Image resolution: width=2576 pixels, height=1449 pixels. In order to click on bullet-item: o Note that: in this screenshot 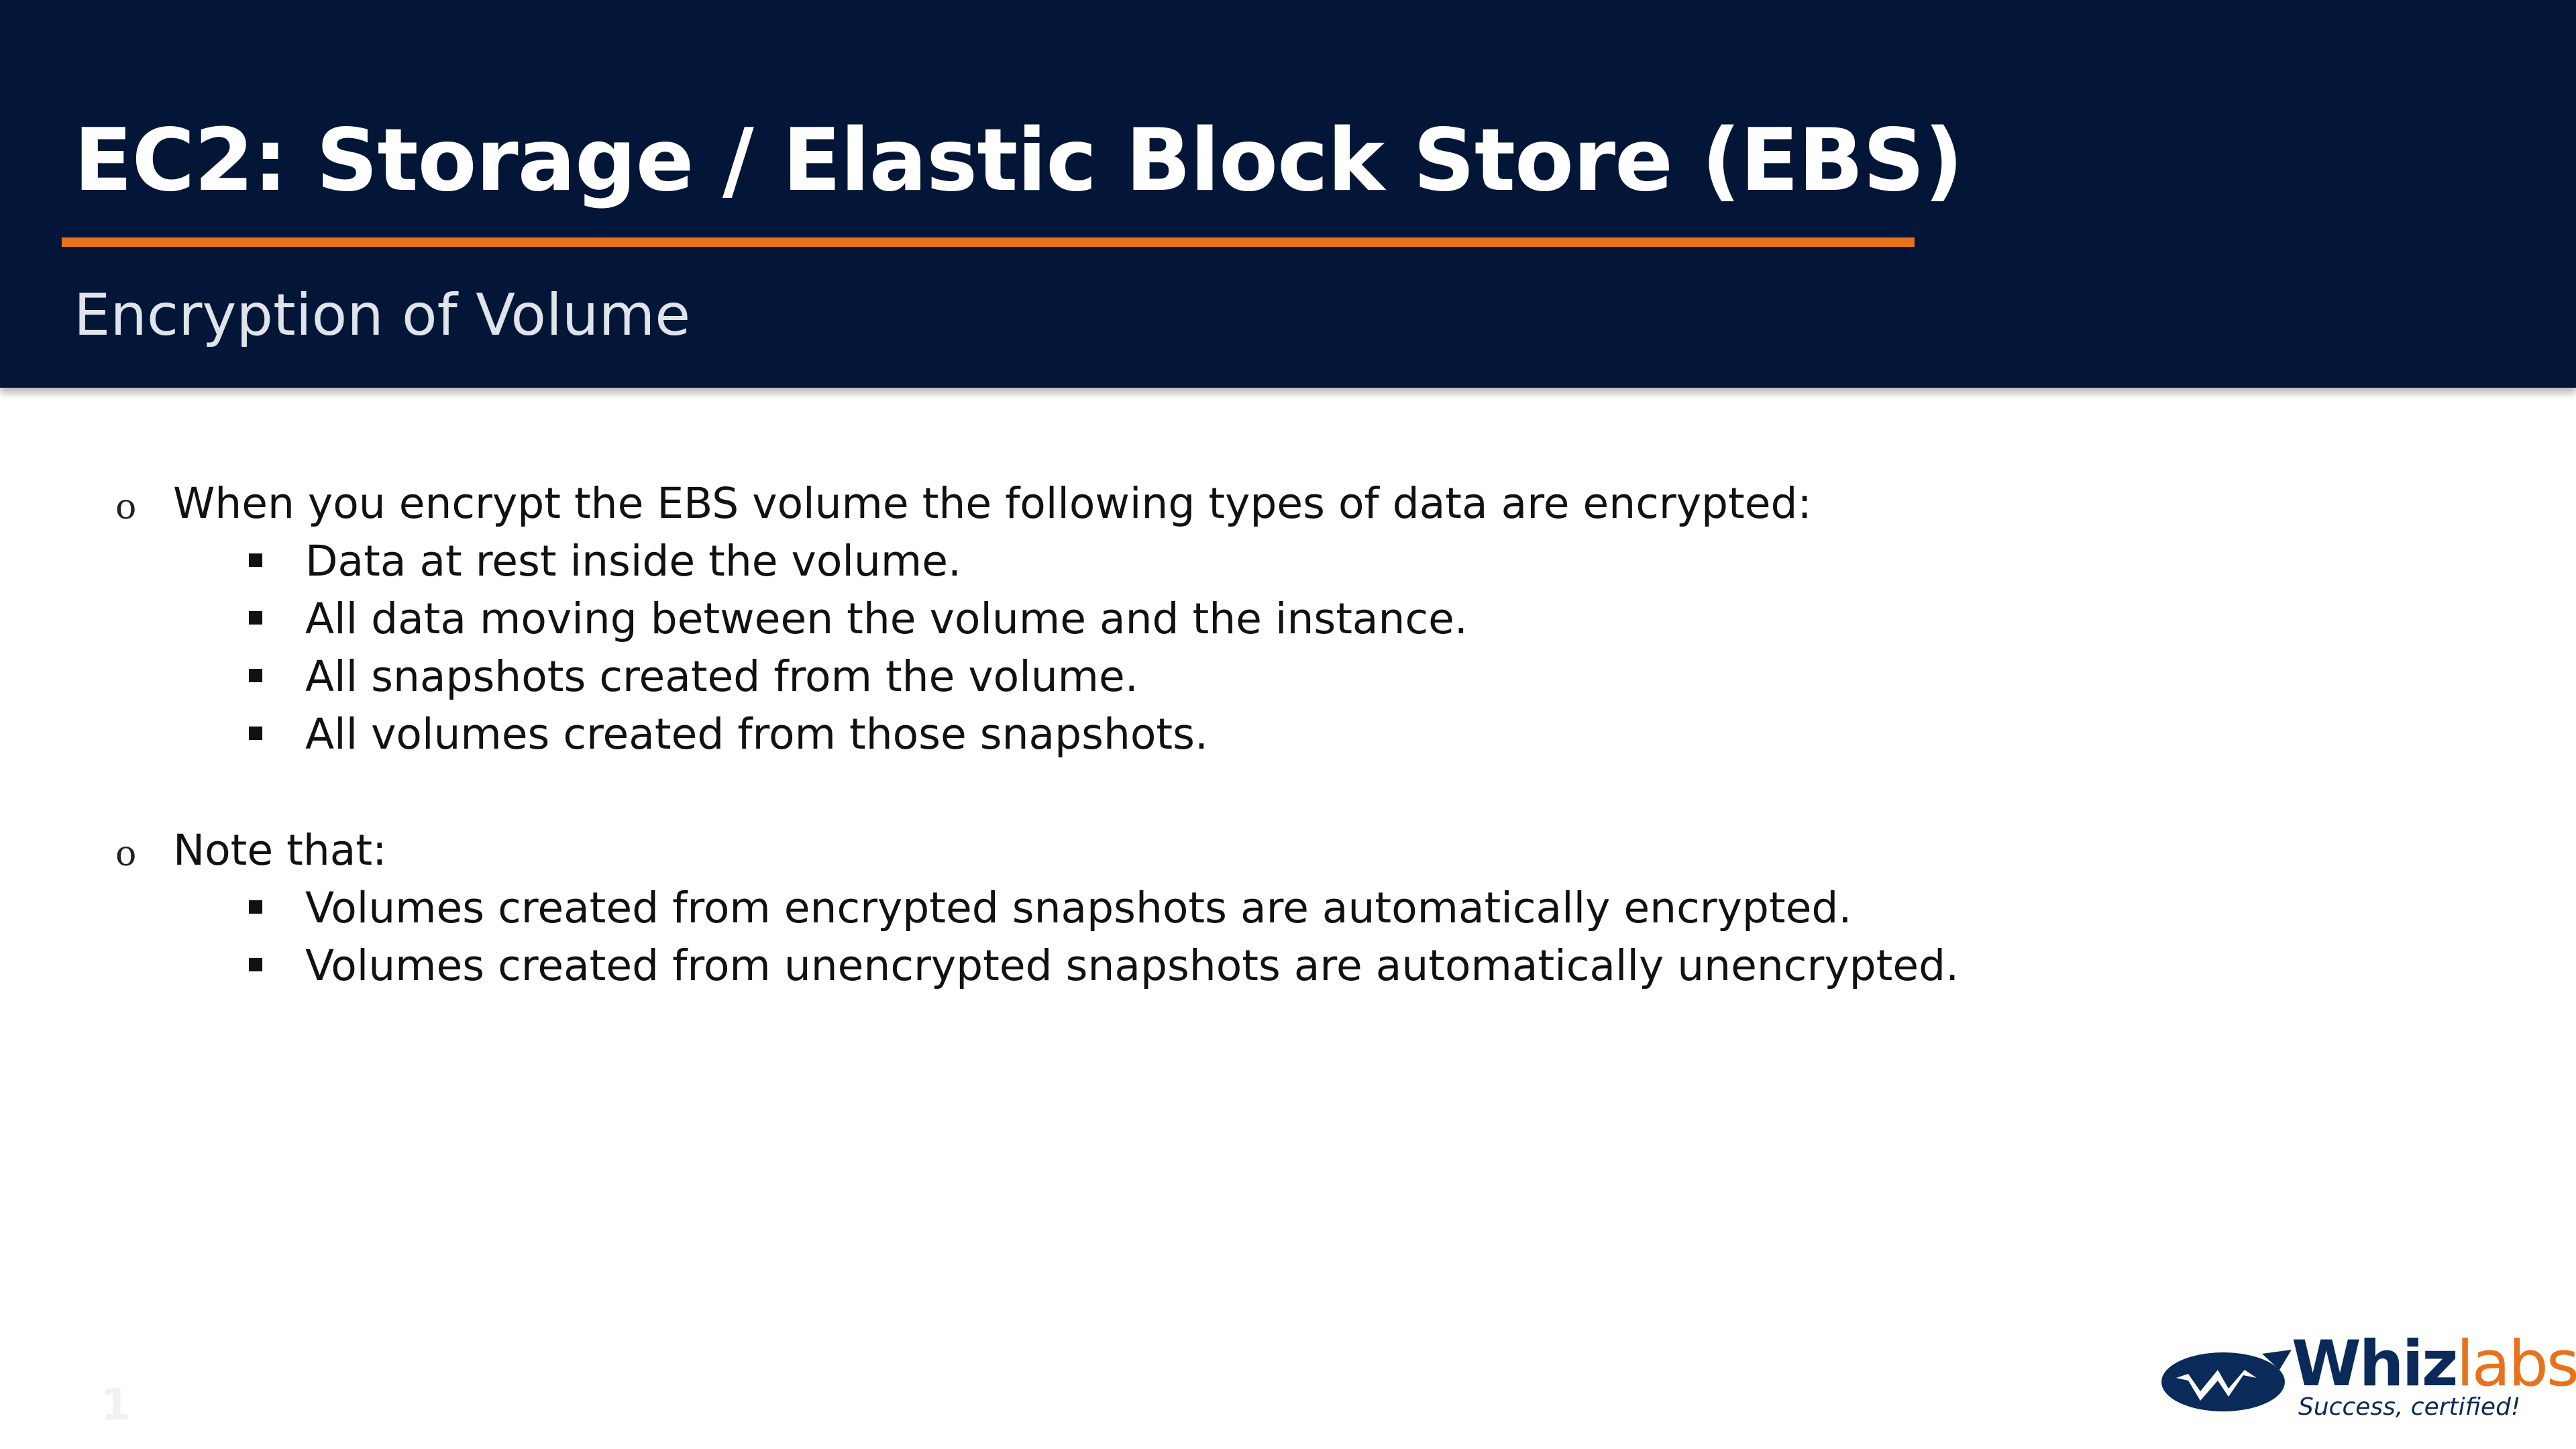, I will do `click(251, 850)`.